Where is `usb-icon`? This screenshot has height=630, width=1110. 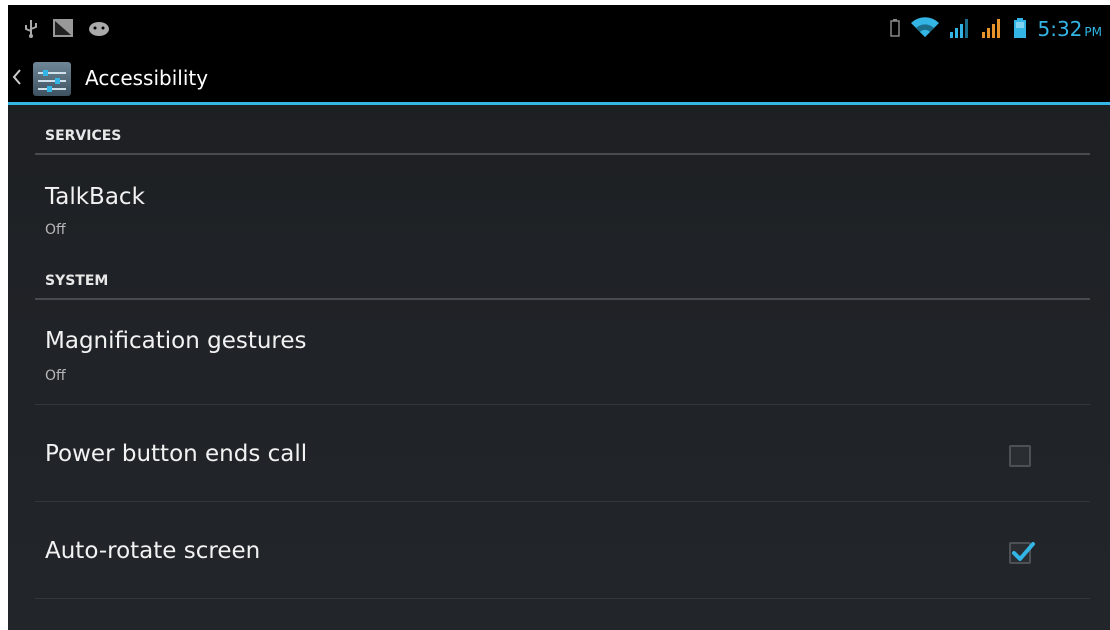 usb-icon is located at coordinates (31, 30).